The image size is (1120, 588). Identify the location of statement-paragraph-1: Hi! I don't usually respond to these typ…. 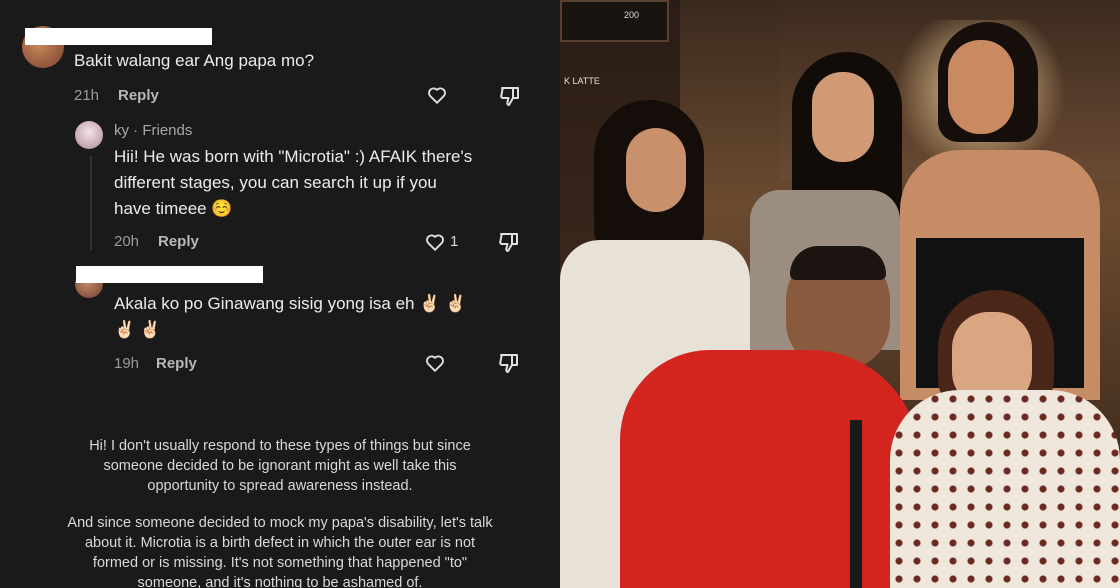
(280, 466).